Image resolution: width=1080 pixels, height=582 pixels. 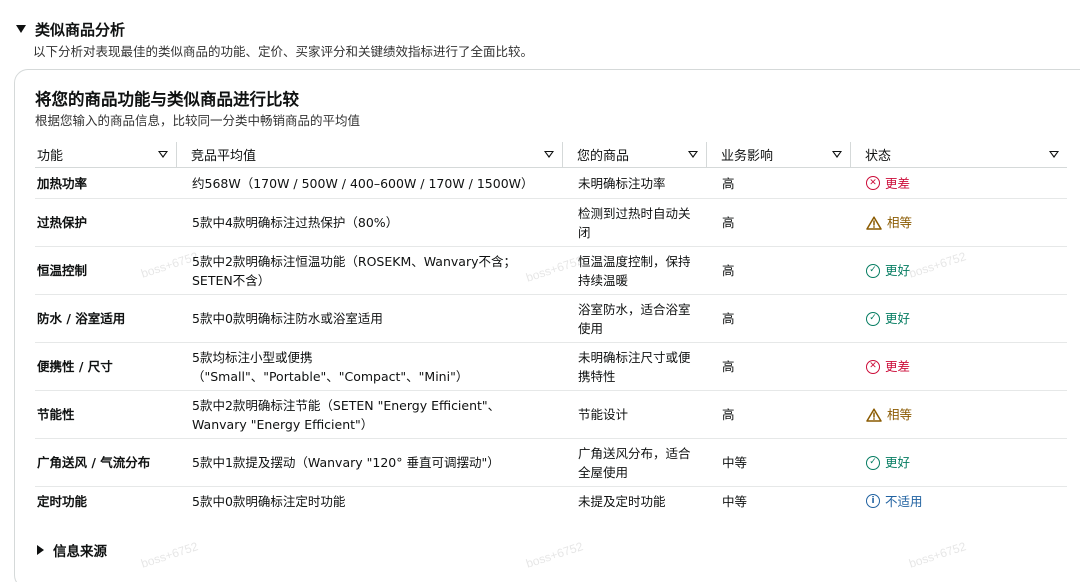 I want to click on your-product-cell: 广角送风分布，适合全屋使用, so click(x=634, y=462).